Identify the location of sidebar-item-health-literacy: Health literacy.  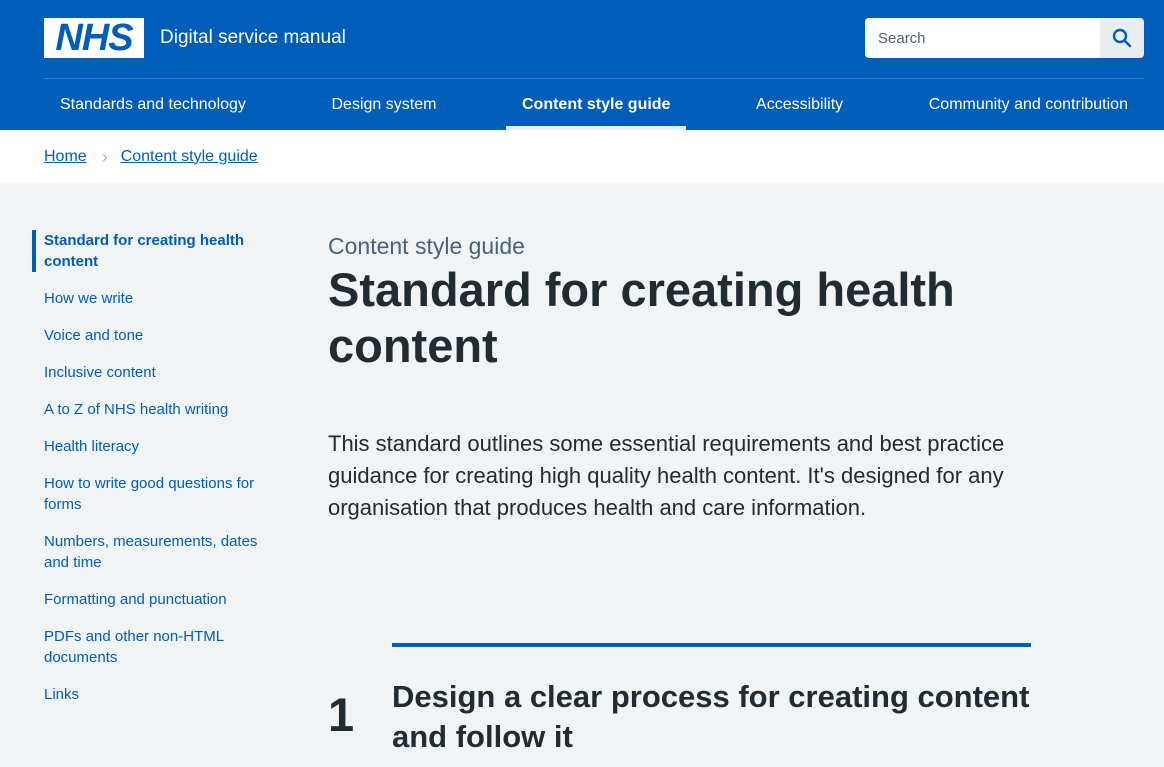
(152, 446).